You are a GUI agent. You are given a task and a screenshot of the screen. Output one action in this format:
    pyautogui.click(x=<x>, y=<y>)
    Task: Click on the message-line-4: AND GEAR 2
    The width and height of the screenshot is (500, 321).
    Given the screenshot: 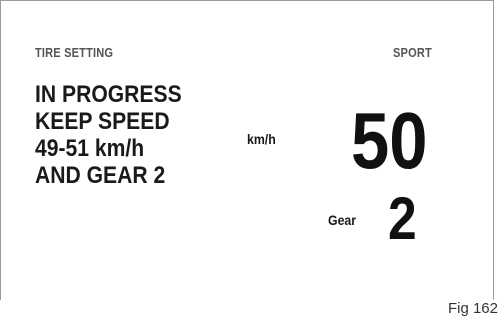 What is the action you would take?
    pyautogui.click(x=100, y=175)
    